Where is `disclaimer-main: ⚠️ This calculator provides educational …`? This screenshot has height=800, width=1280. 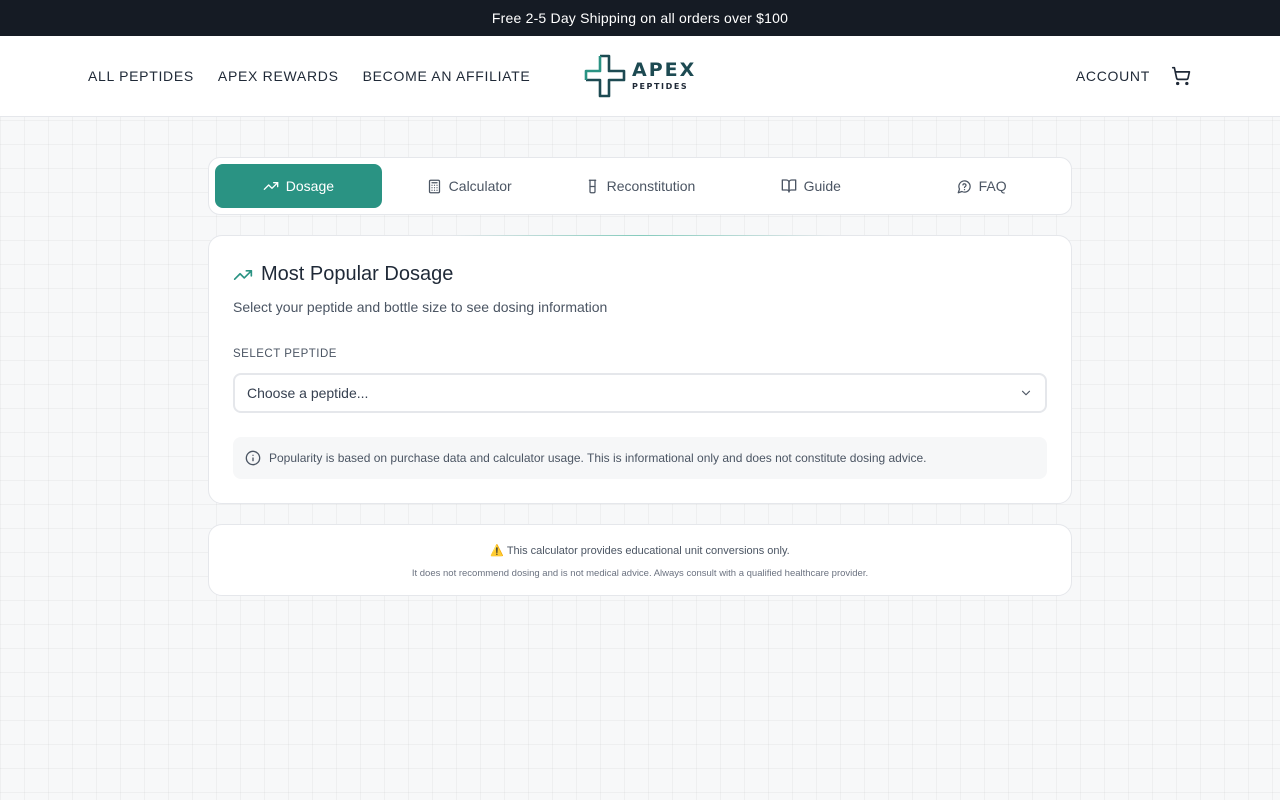 disclaimer-main: ⚠️ This calculator provides educational … is located at coordinates (639, 550).